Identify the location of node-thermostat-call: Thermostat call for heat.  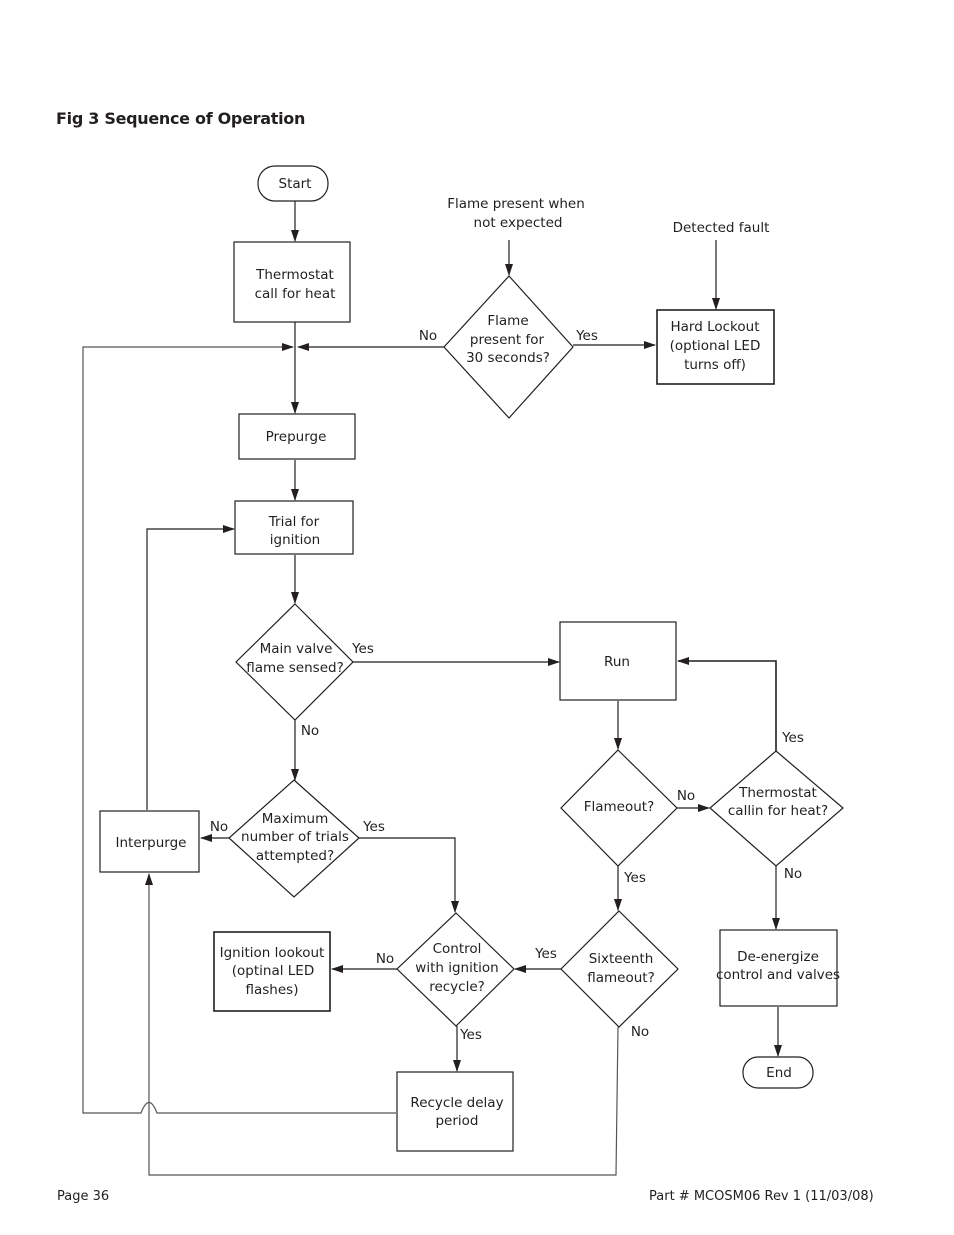
(292, 282).